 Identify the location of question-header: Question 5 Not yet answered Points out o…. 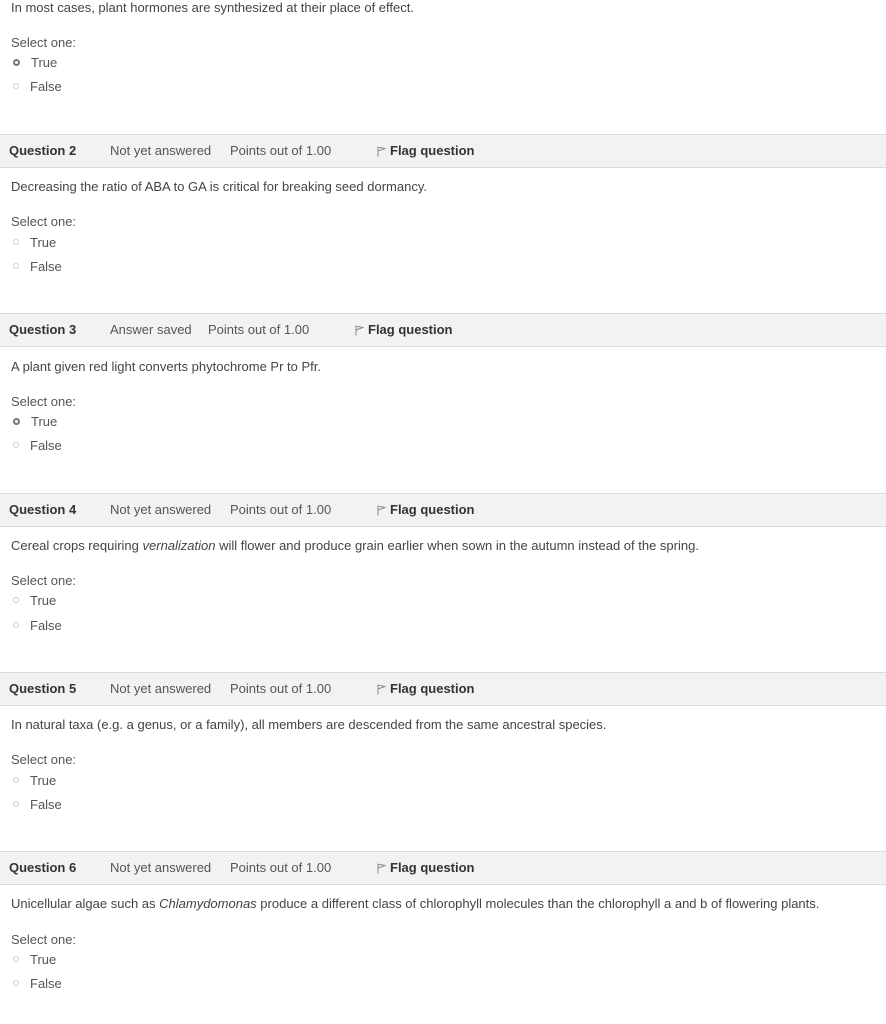
(443, 689).